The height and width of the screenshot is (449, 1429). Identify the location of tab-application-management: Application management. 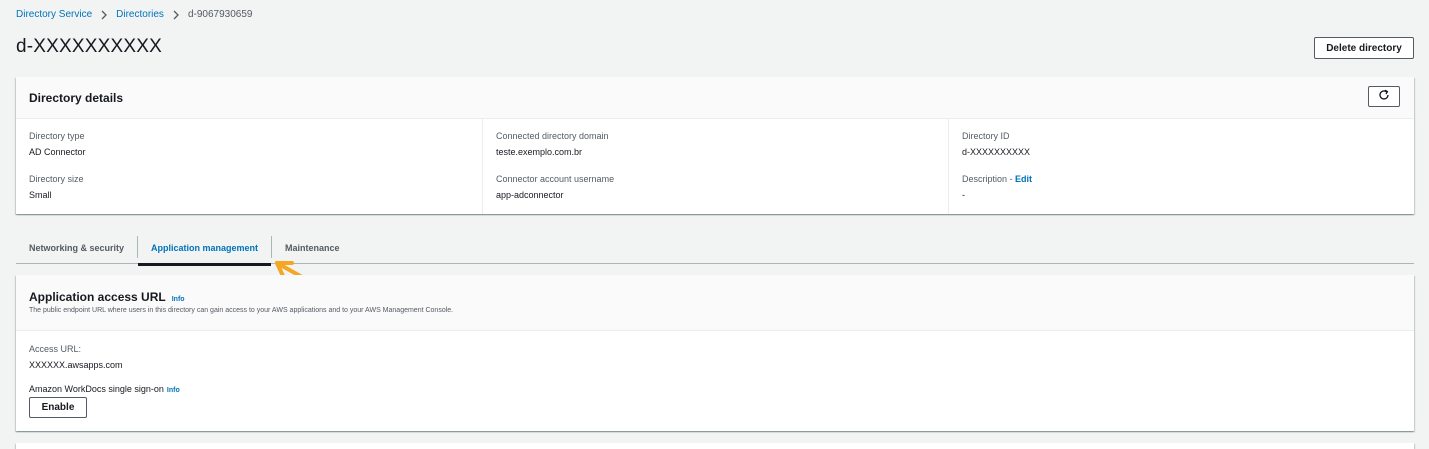
(205, 248).